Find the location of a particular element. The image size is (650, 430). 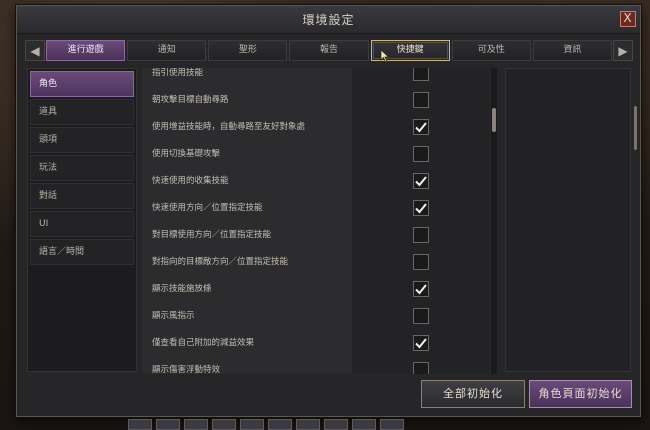

option-label: 快速使用的收集技能 is located at coordinates (247, 181).